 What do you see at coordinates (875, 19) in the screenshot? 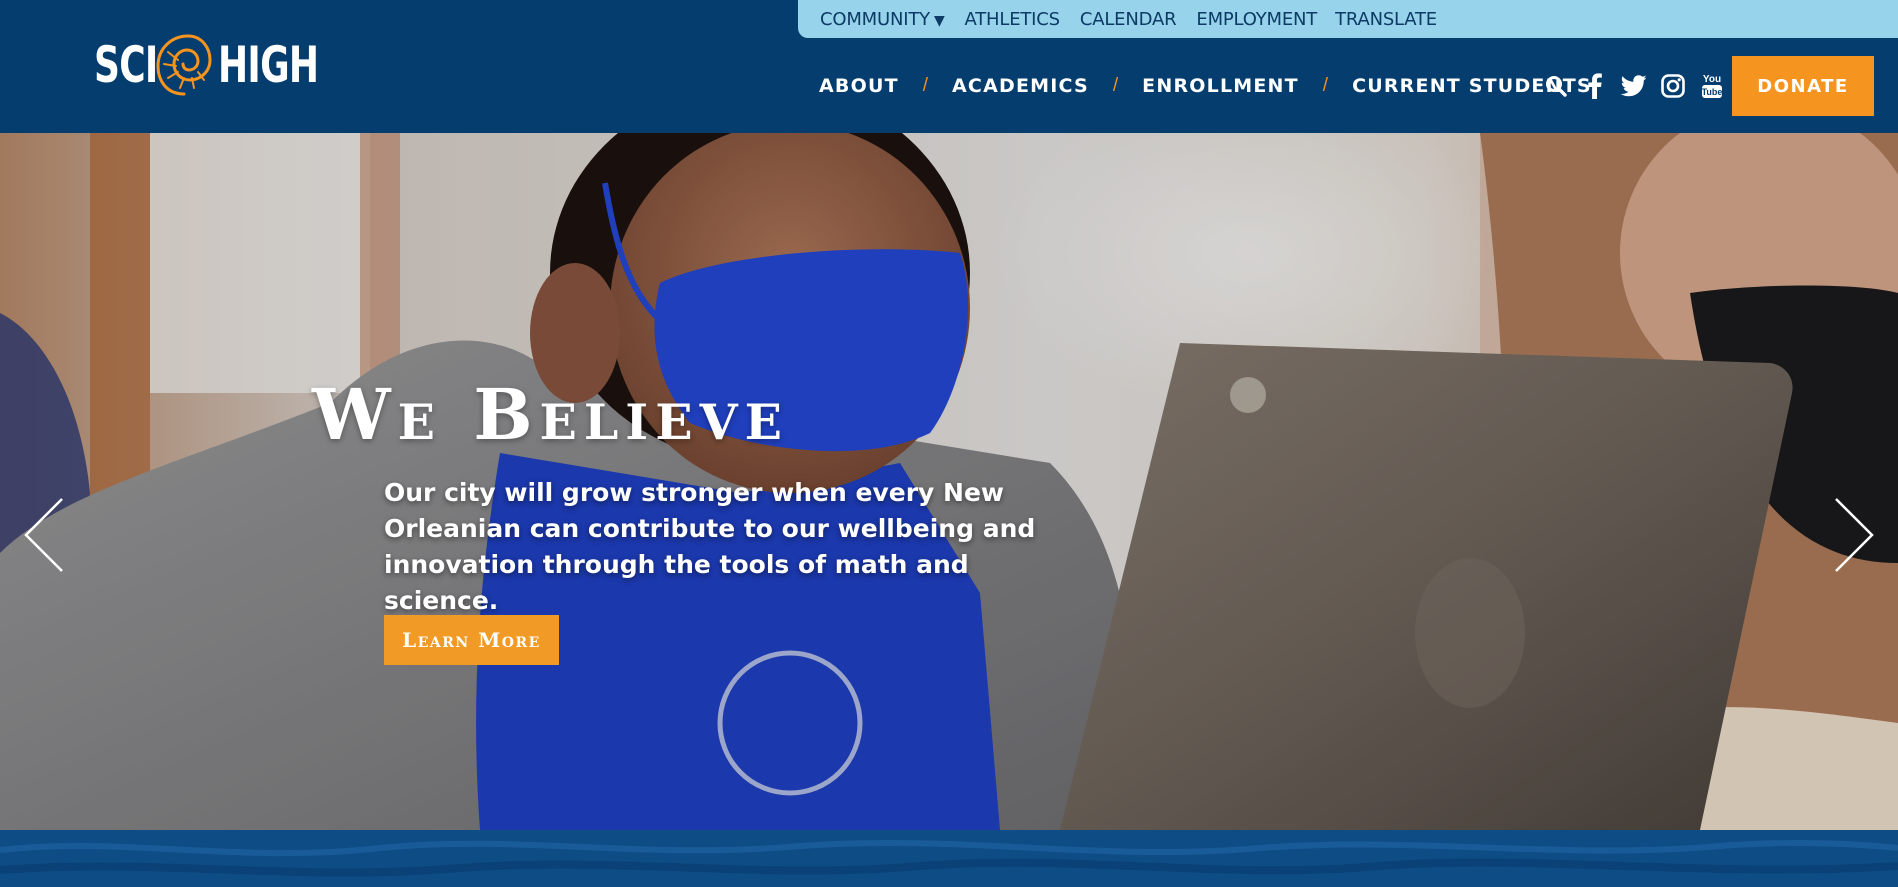
I see `utility-community-label: COMMUNITY` at bounding box center [875, 19].